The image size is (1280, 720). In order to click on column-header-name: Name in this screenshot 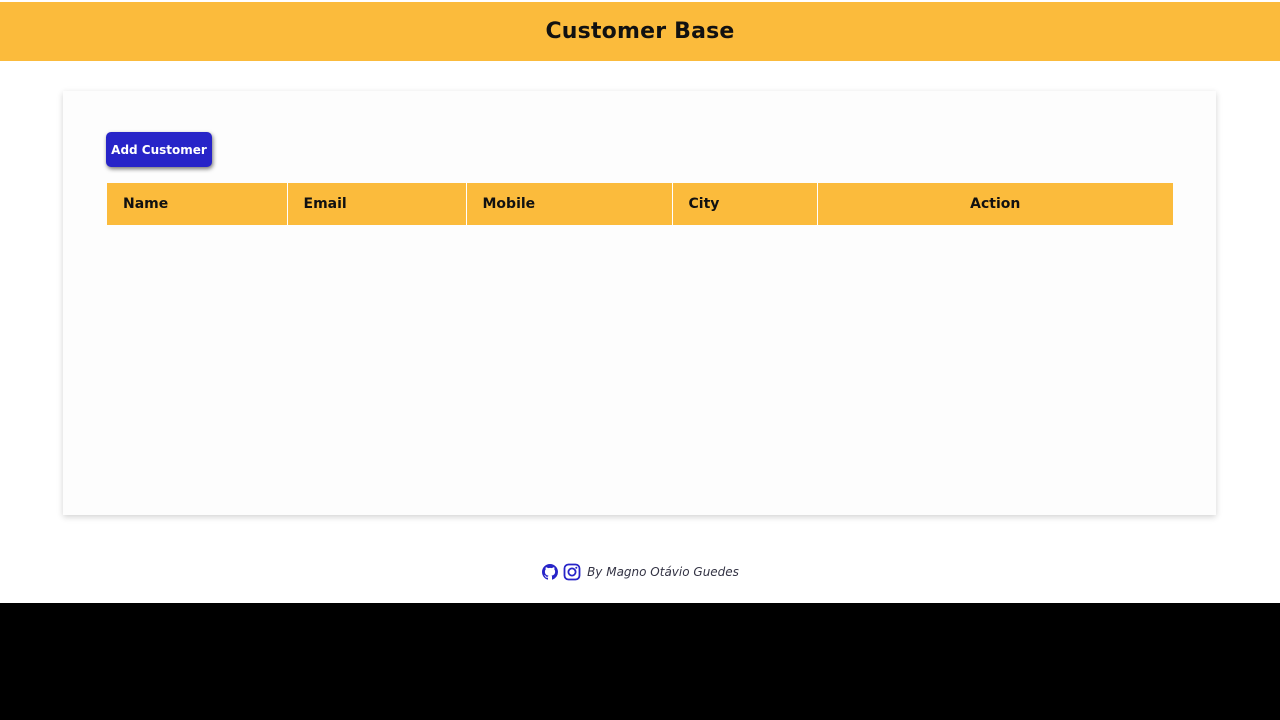, I will do `click(197, 204)`.